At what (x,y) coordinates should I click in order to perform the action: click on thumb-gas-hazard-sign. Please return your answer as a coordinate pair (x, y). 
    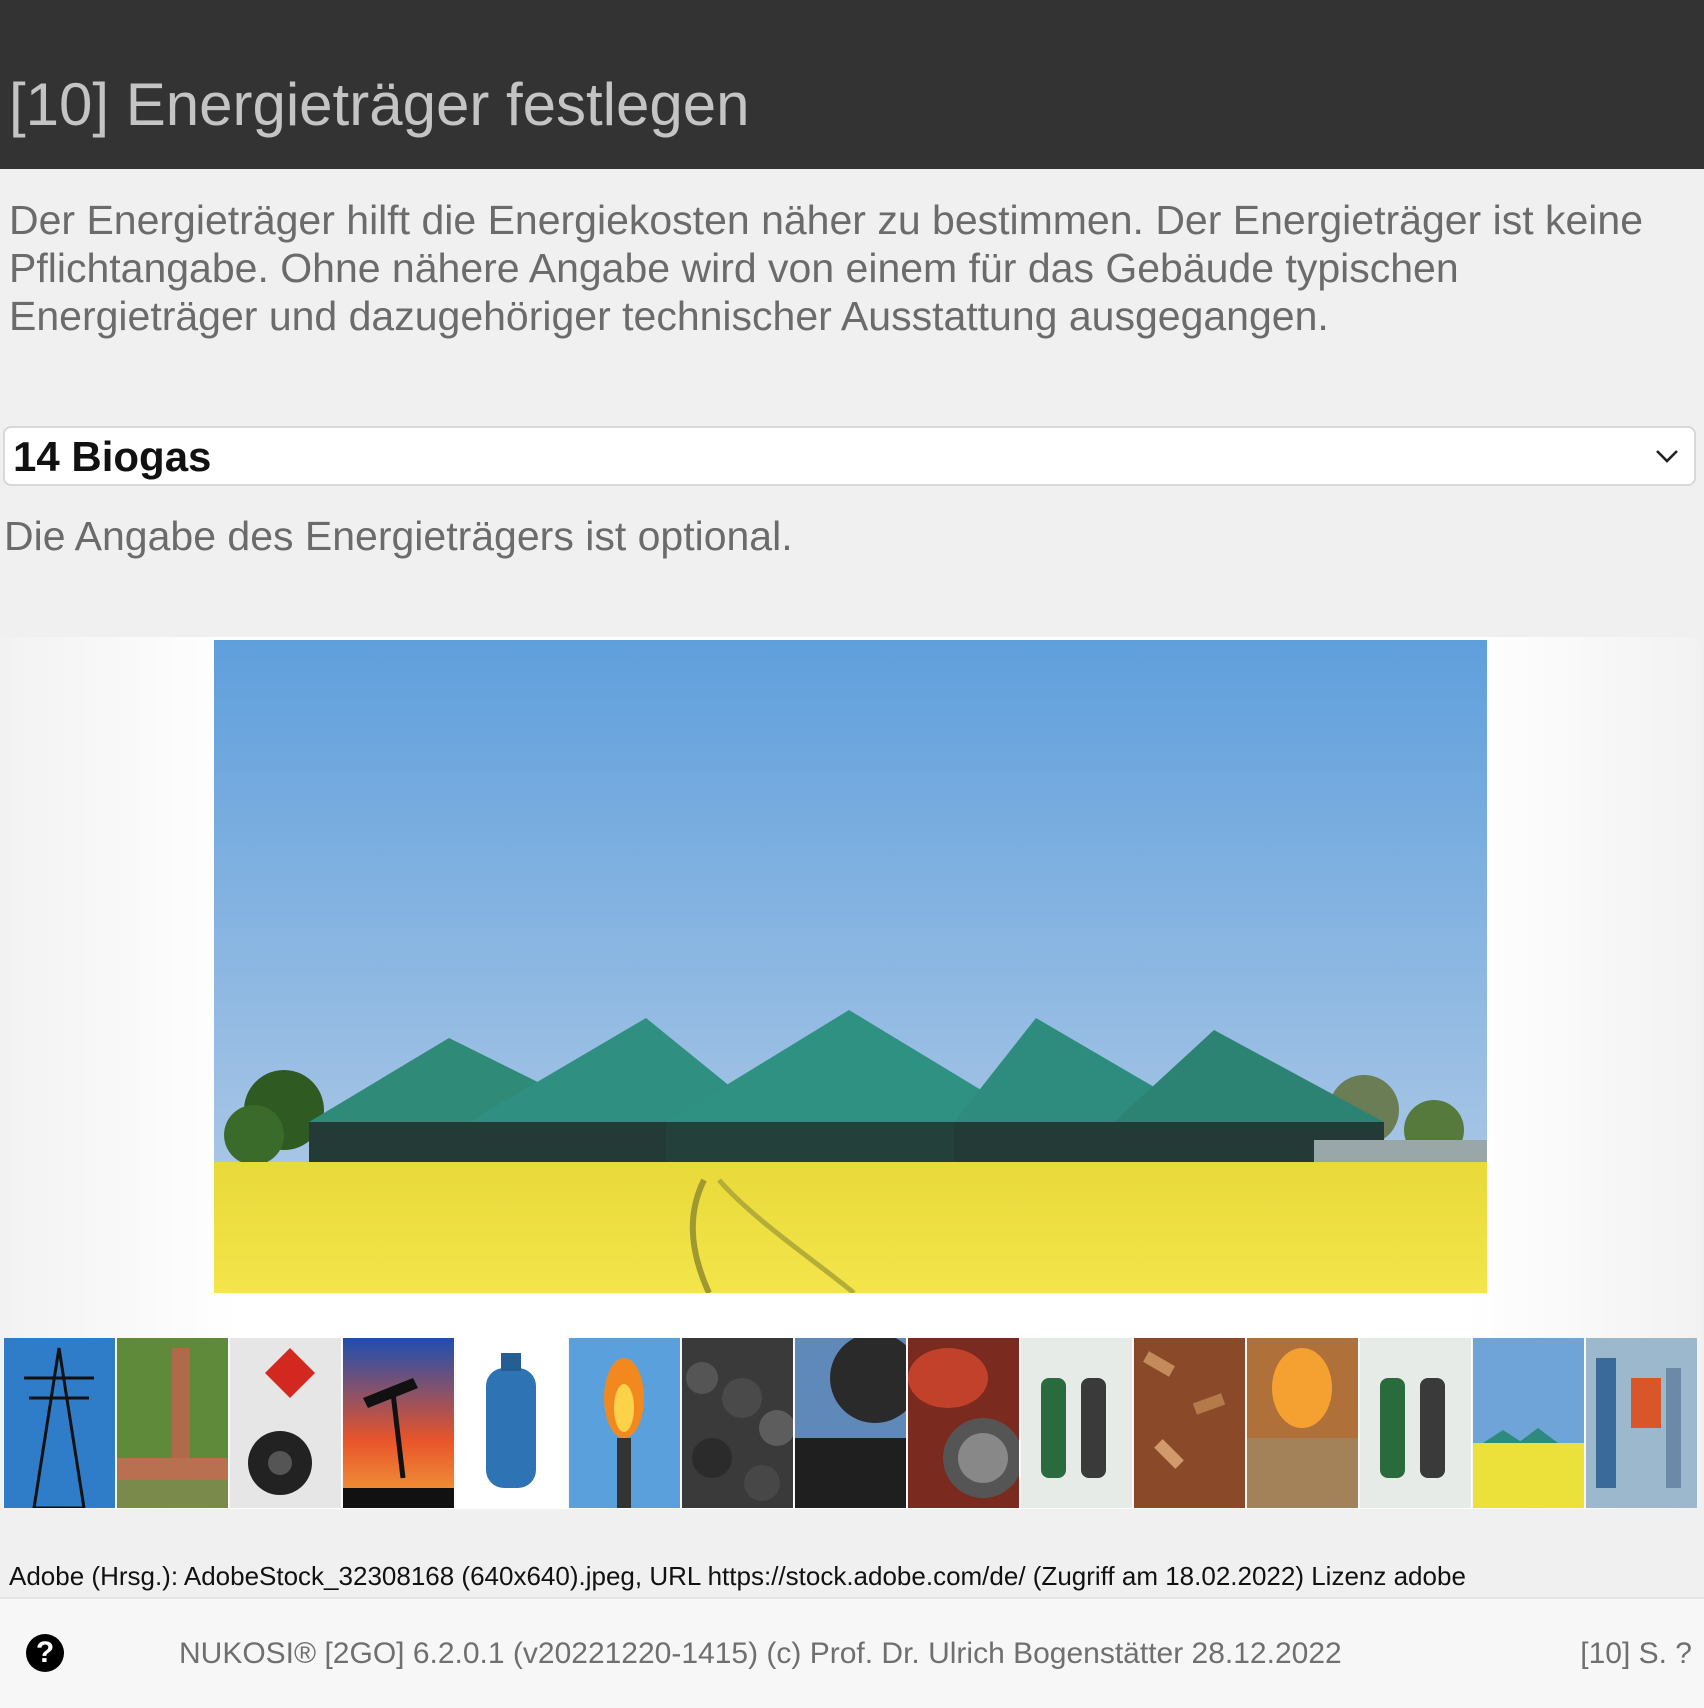
    Looking at the image, I should click on (285, 1423).